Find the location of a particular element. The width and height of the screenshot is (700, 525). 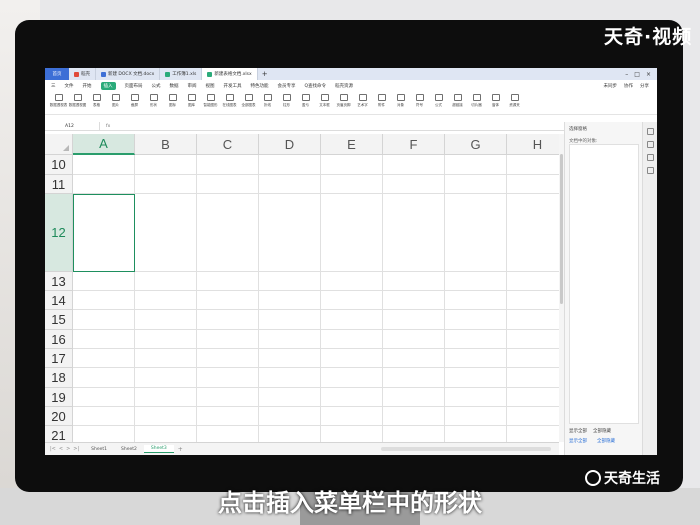

column-header-h: H is located at coordinates (533, 144).